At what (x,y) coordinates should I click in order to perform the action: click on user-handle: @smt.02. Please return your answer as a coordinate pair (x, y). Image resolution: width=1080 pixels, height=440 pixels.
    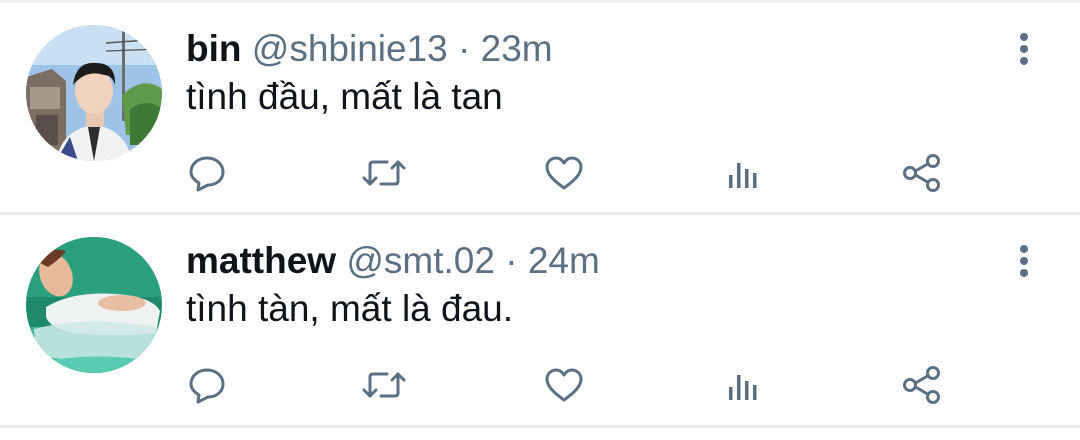
    Looking at the image, I should click on (420, 260).